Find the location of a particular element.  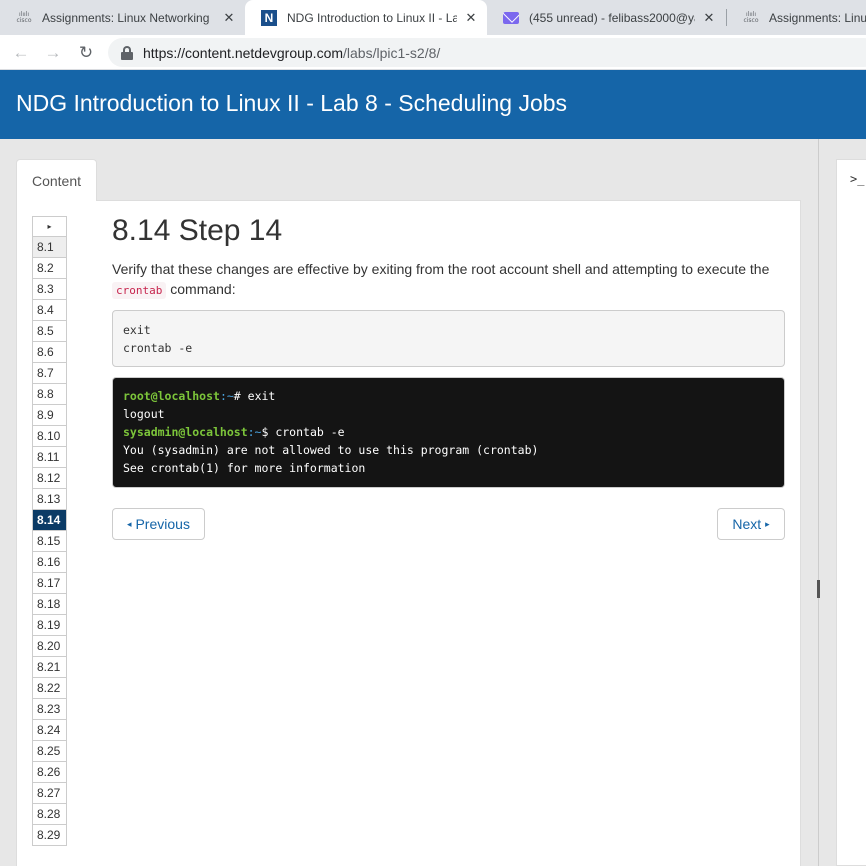

terminal-panel is located at coordinates (851, 512).